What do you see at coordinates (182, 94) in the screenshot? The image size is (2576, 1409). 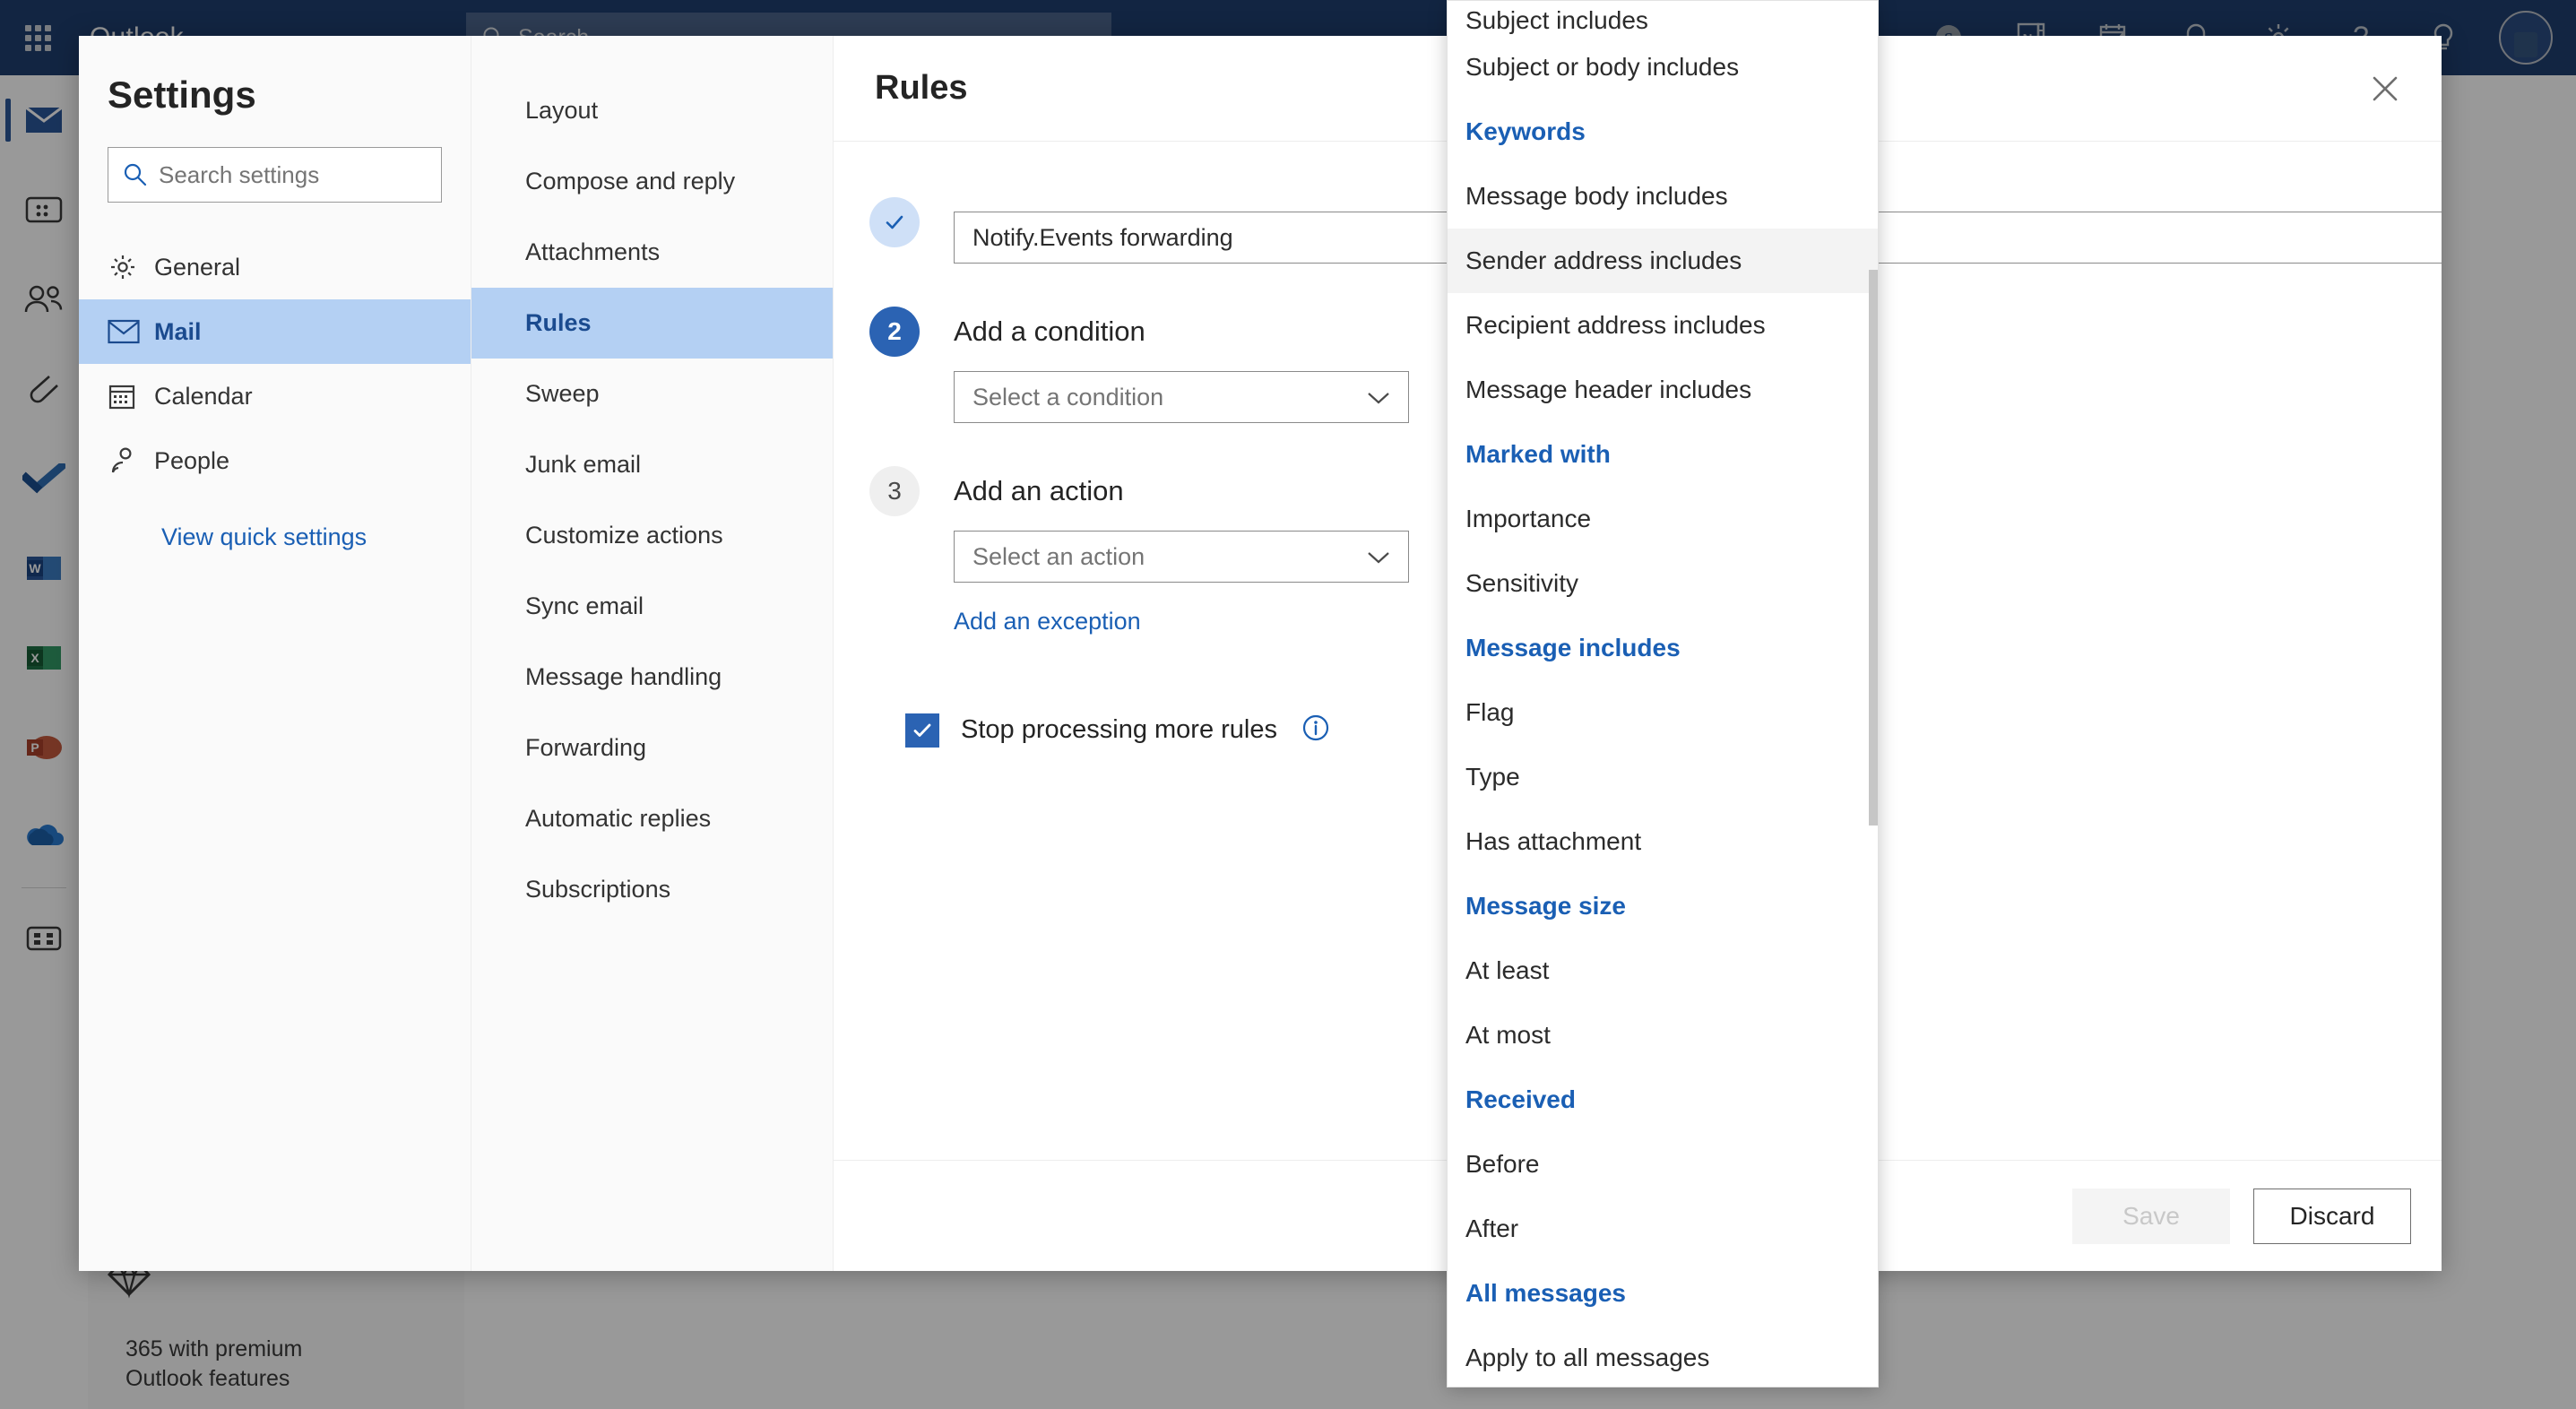 I see `settings-title: Settings` at bounding box center [182, 94].